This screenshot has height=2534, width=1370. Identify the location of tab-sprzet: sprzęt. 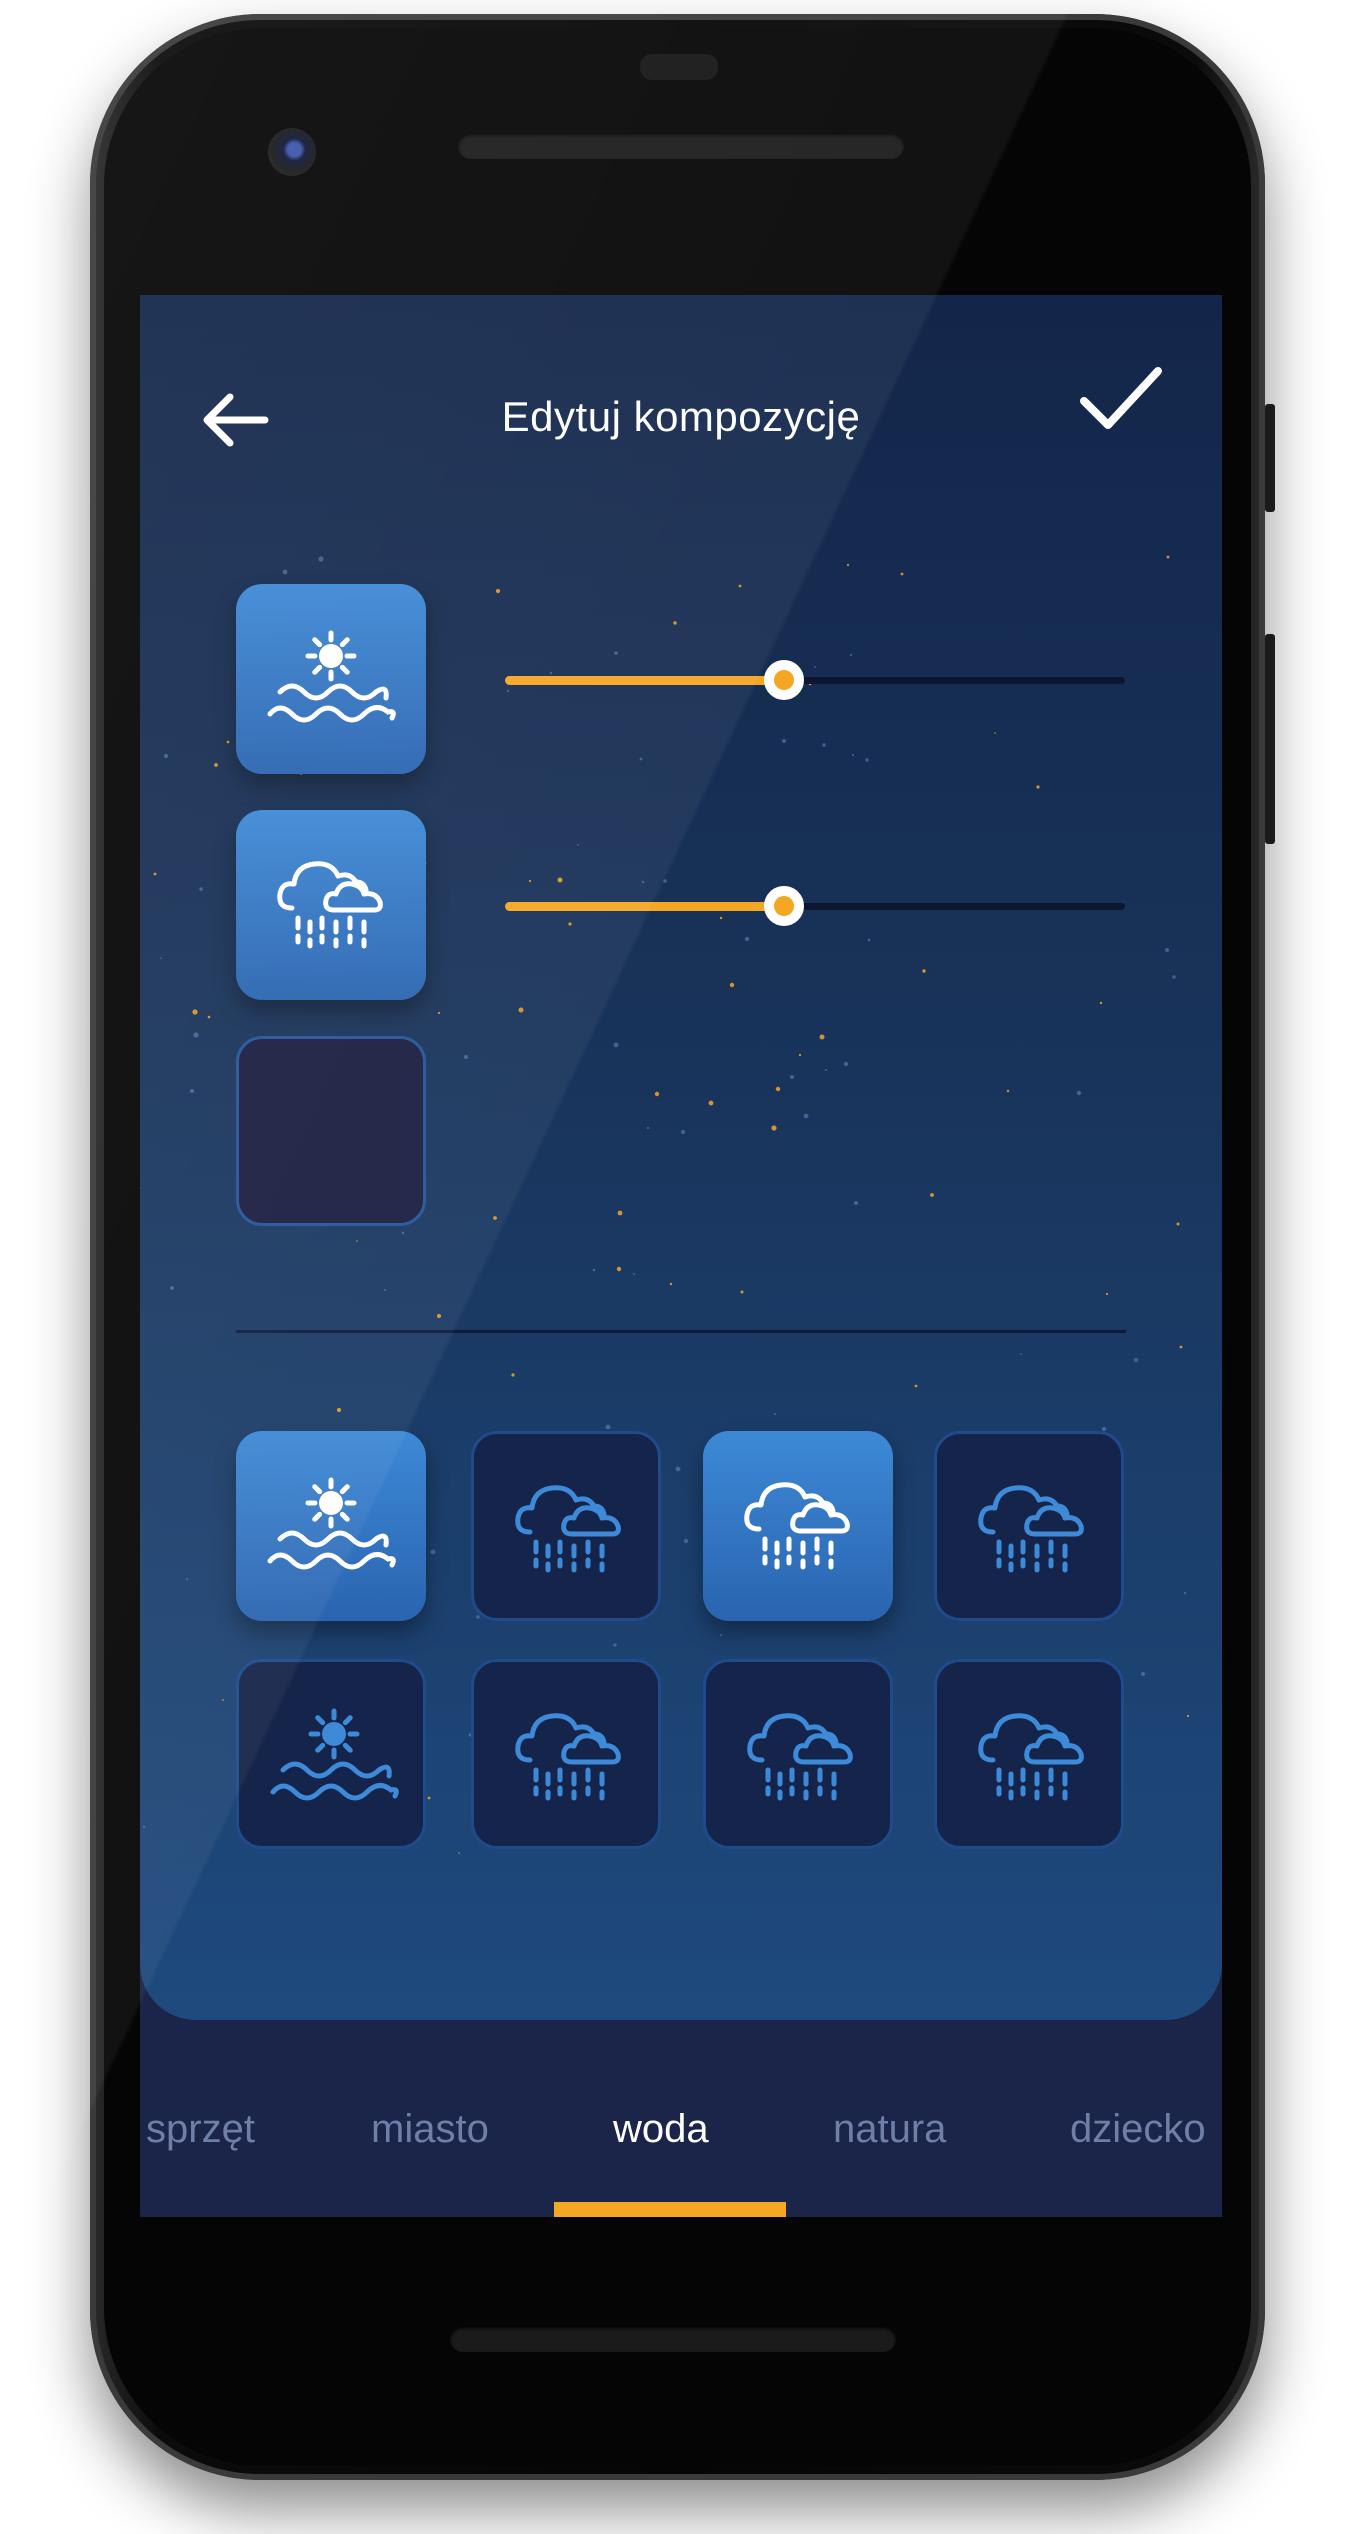
(200, 2129).